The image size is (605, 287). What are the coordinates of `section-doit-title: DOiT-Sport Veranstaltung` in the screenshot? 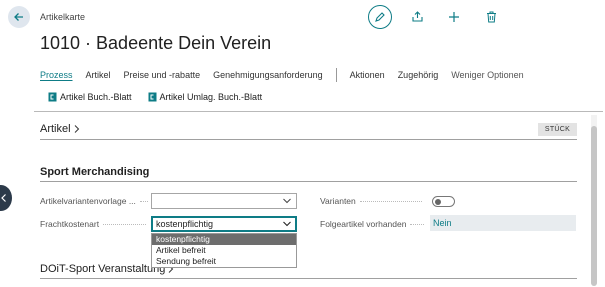 It's located at (103, 269).